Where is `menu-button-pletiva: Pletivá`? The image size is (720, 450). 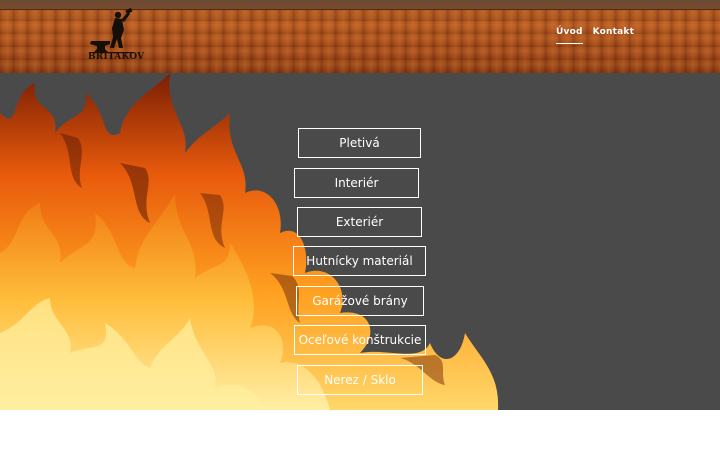
menu-button-pletiva: Pletivá is located at coordinates (359, 143).